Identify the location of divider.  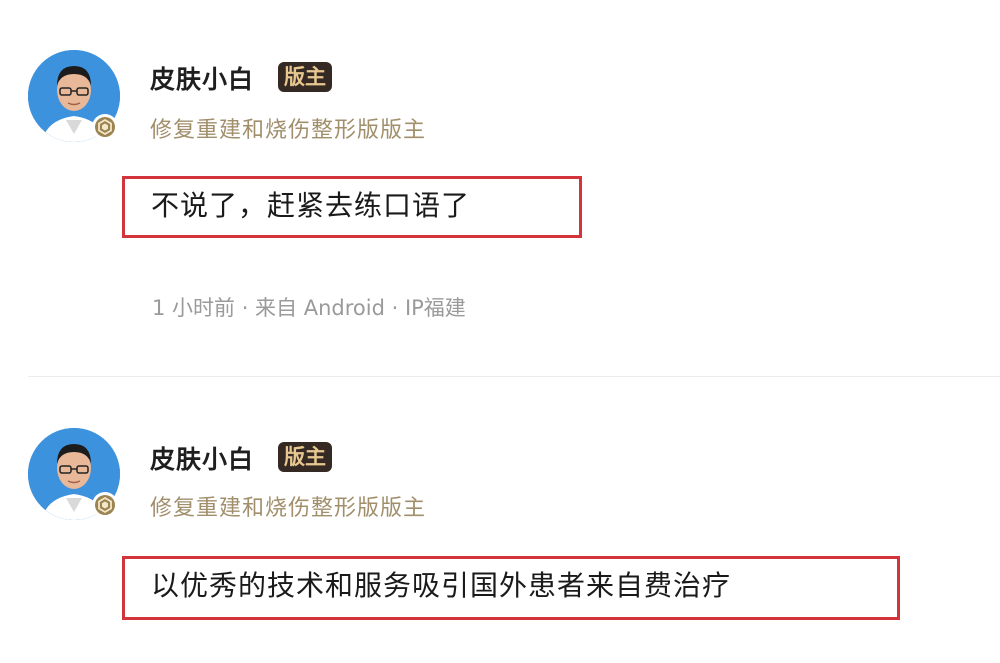
(514, 376).